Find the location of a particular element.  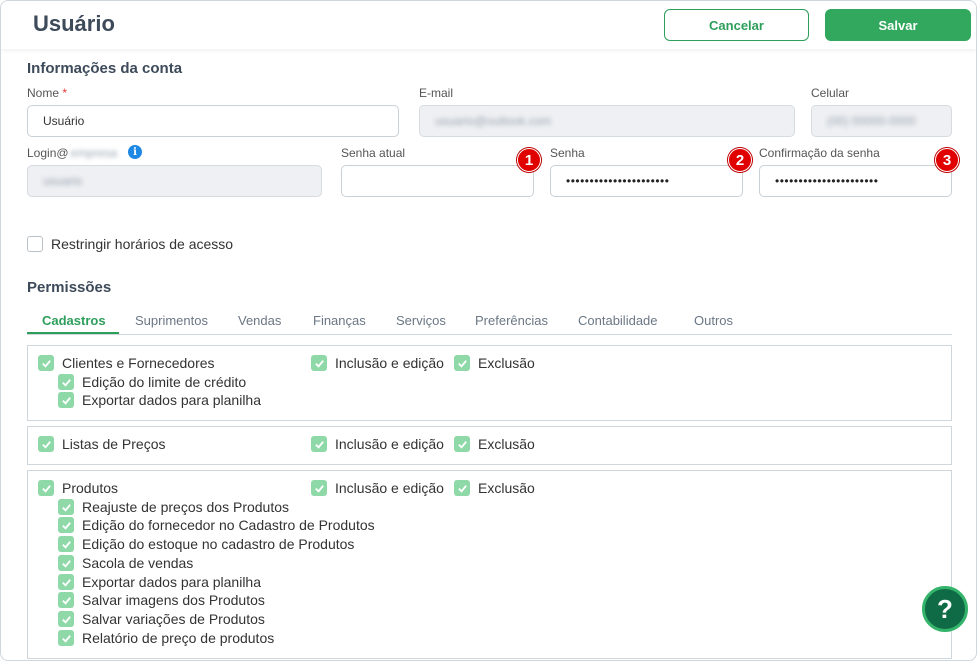

account-section-title: Informações da conta is located at coordinates (105, 68).